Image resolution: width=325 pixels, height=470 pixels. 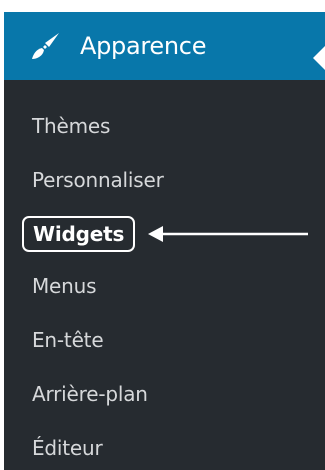 I want to click on submenu-item-arriere-plan: Arrière-plan, so click(x=90, y=394).